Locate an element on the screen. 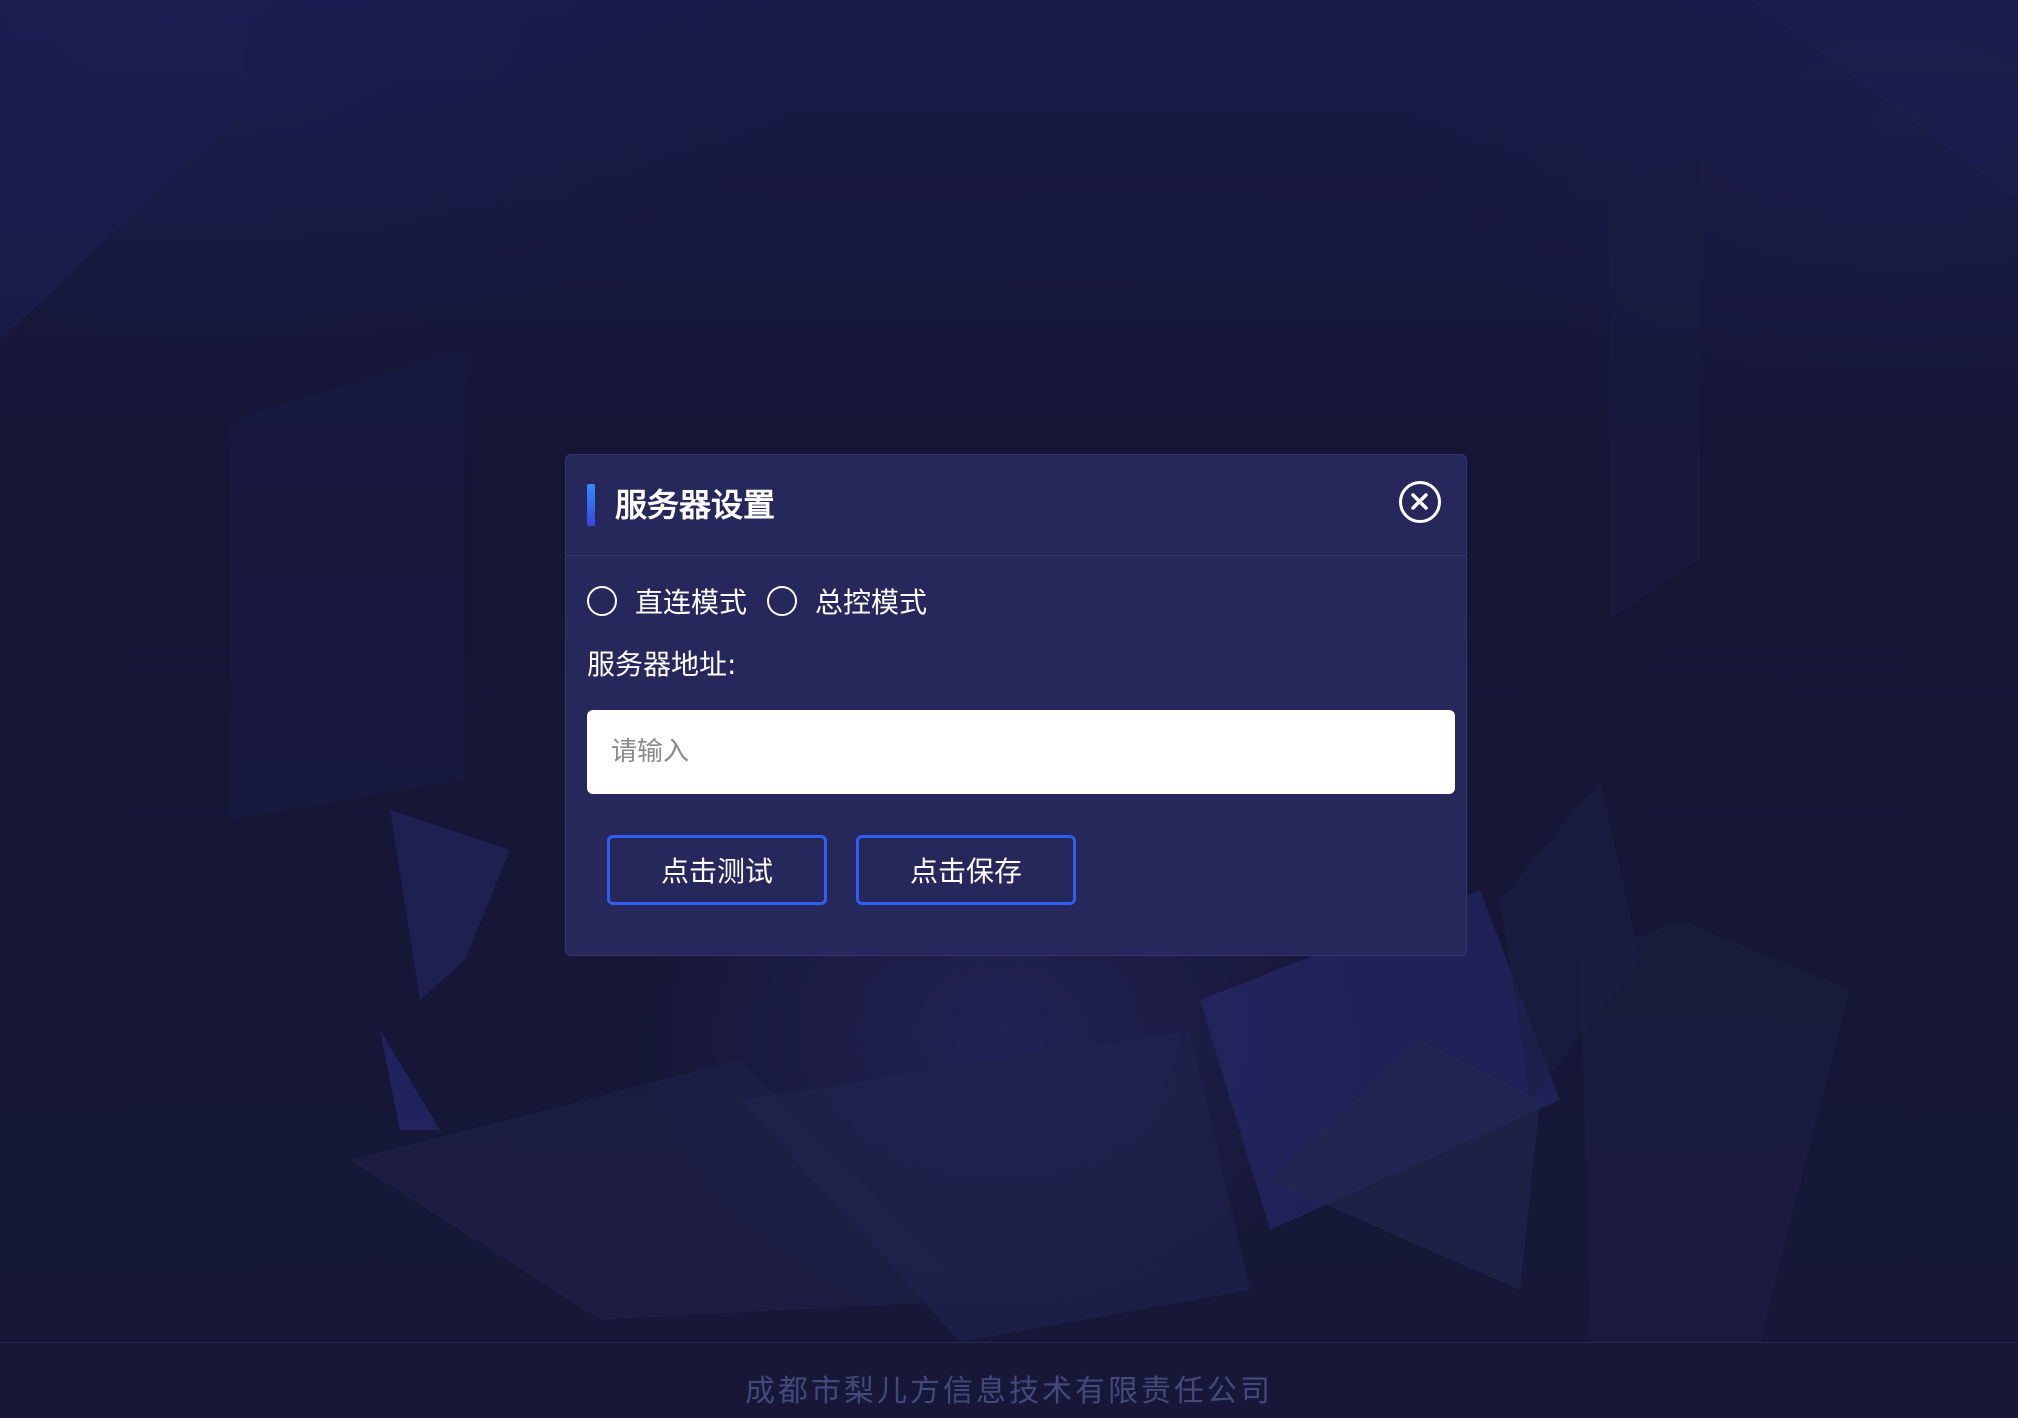  server-address-input is located at coordinates (1021, 752).